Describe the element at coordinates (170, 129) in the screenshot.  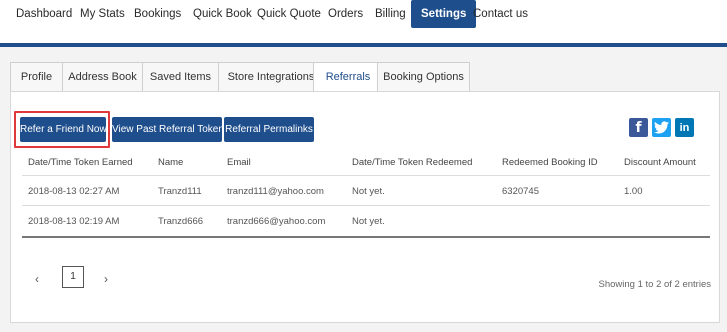
I see `view-past-tokens-button: View Past Referral Tokens` at that location.